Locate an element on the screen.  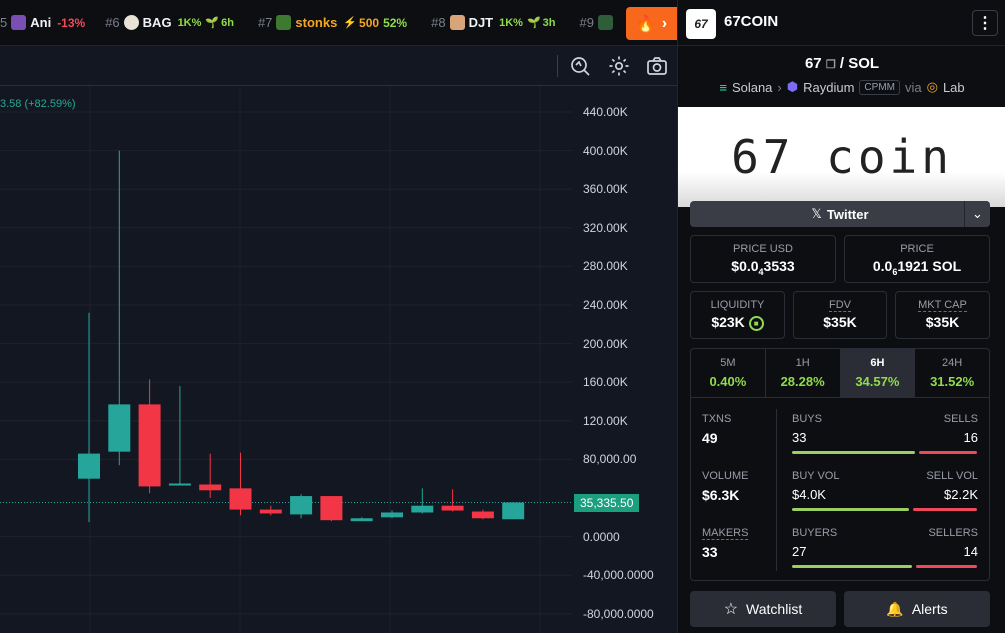
price-axis-label: 240.00K is located at coordinates (605, 305).